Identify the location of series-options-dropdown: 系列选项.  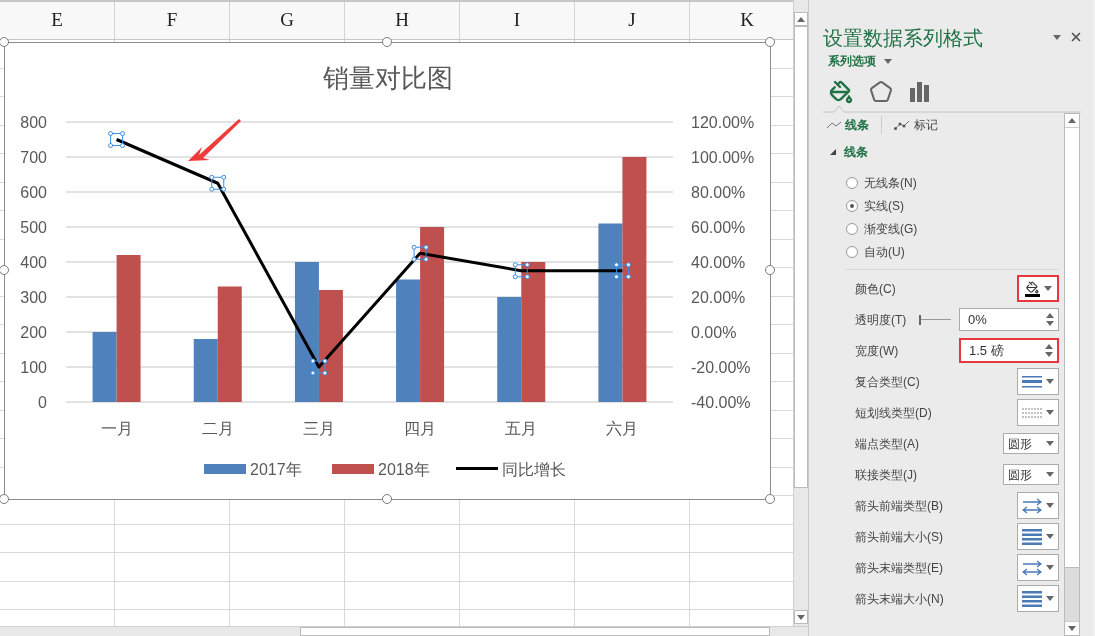
(860, 61).